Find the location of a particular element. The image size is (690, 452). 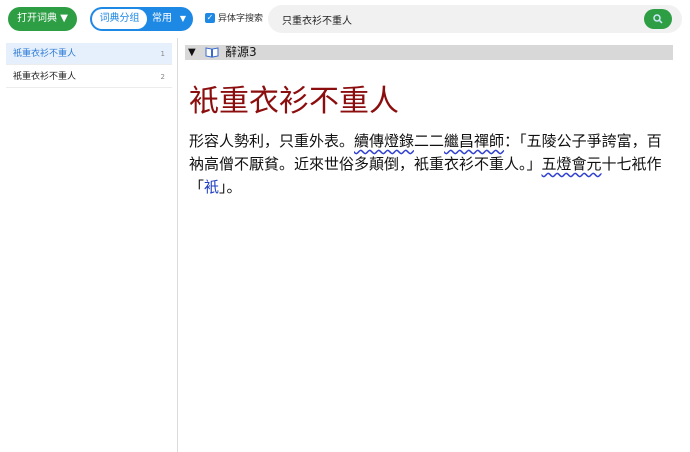

chevron-down-icon: ▼ is located at coordinates (183, 19).